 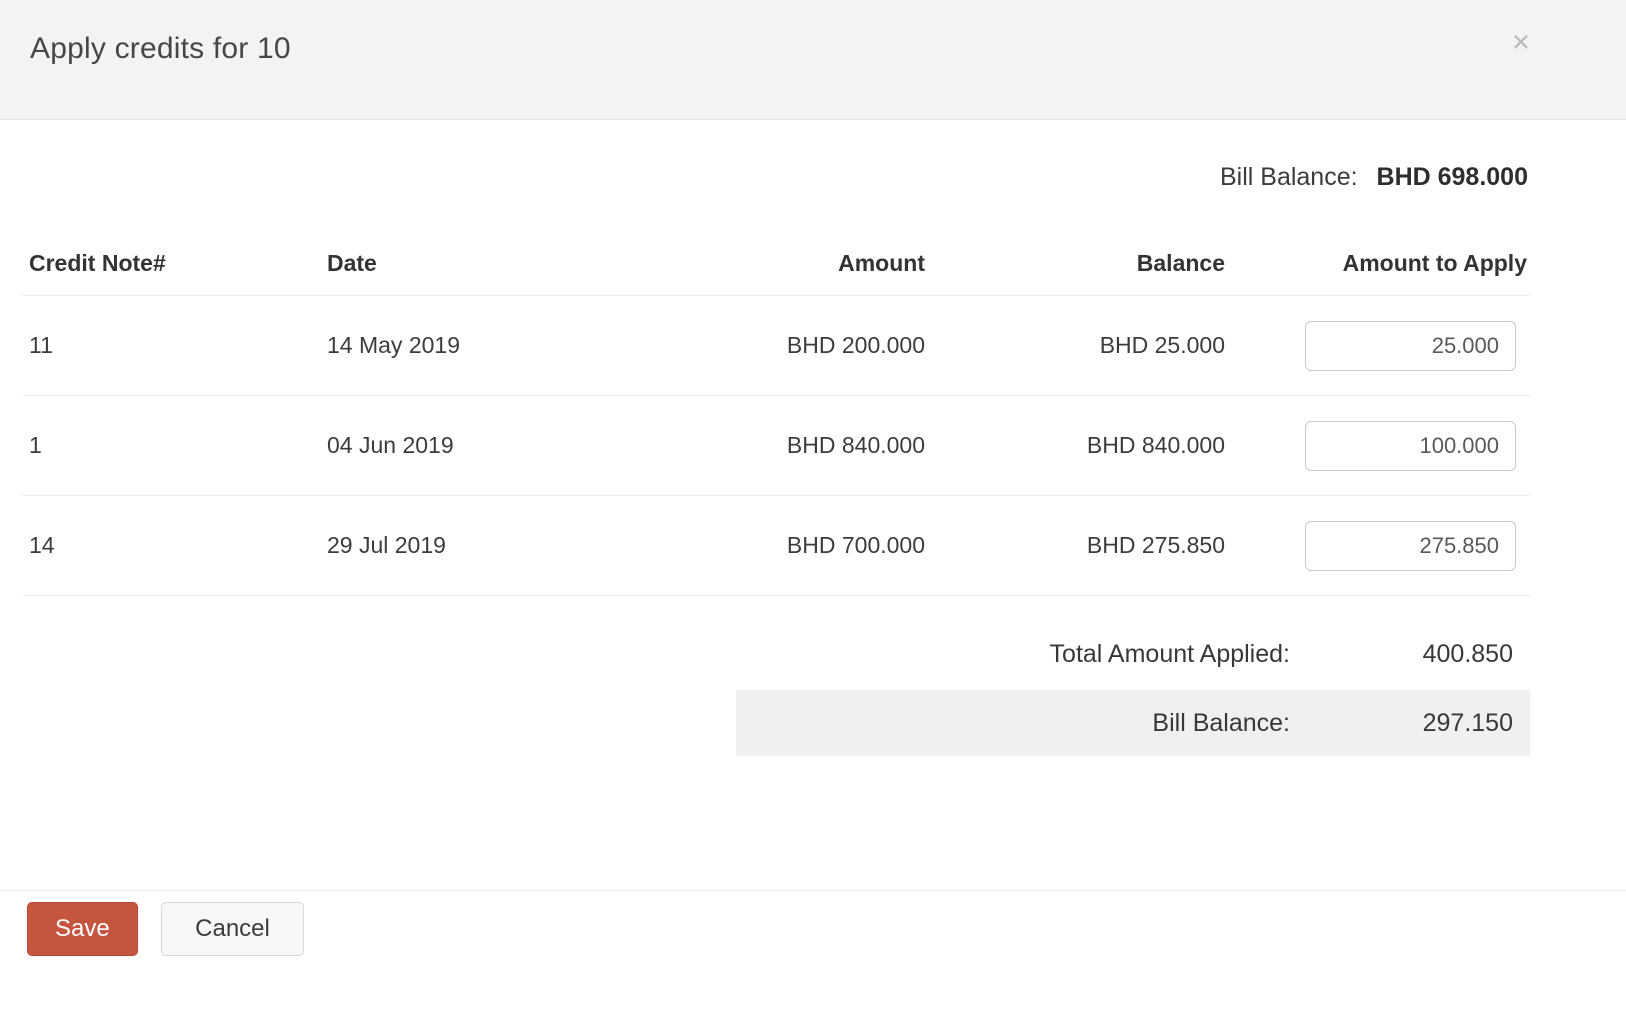 I want to click on column-header-amount: Amount, so click(x=881, y=263).